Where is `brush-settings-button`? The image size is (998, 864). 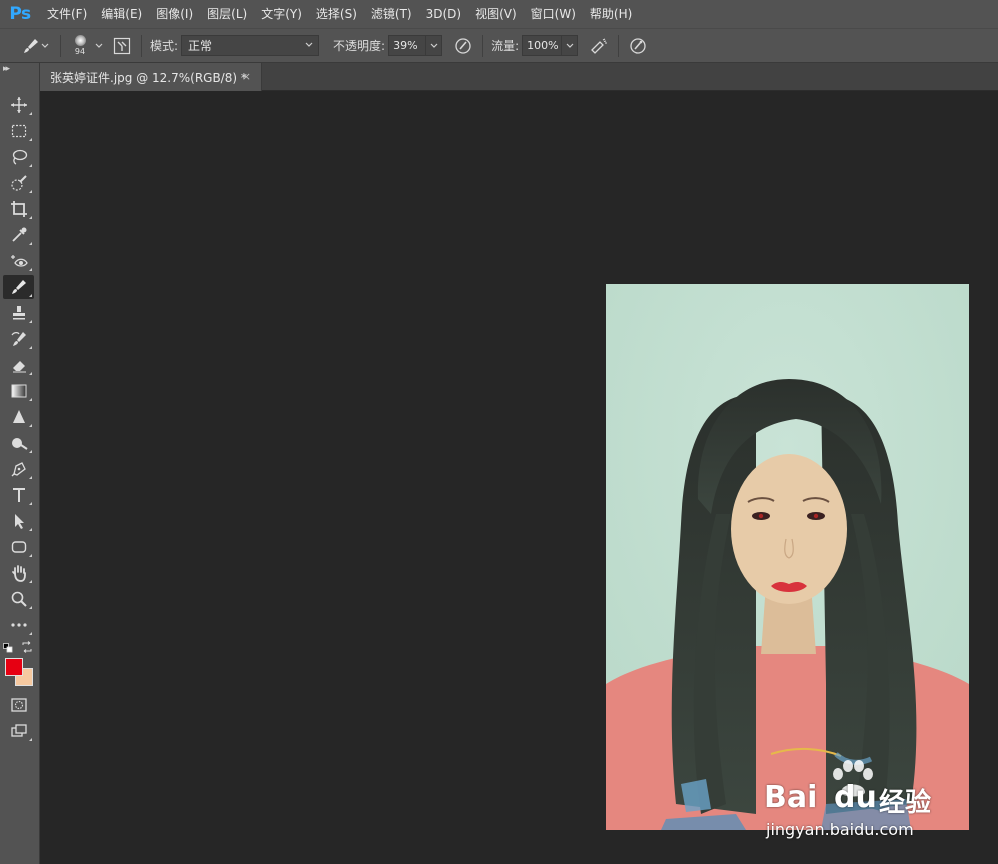
brush-settings-button is located at coordinates (122, 46).